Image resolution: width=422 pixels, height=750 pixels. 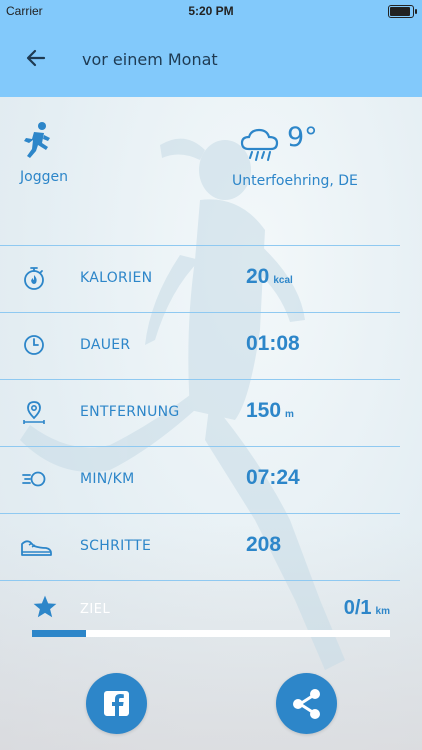 I want to click on temperature: 9°, so click(x=302, y=137).